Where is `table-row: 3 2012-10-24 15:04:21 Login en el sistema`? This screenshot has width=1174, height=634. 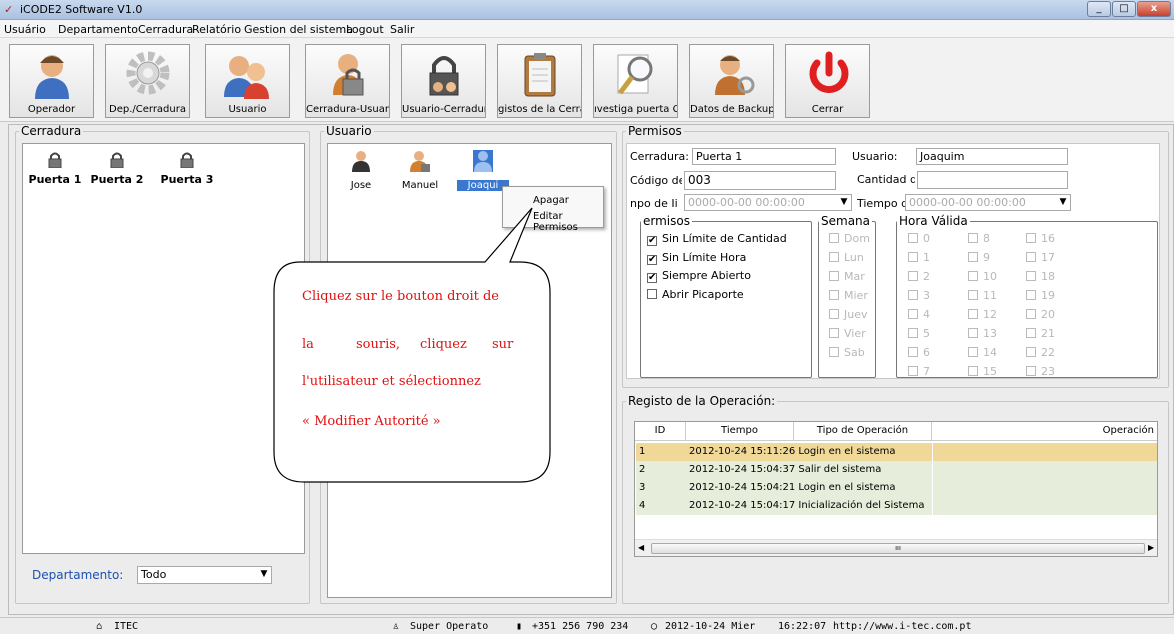
table-row: 3 2012-10-24 15:04:21 Login en el sistema is located at coordinates (896, 488).